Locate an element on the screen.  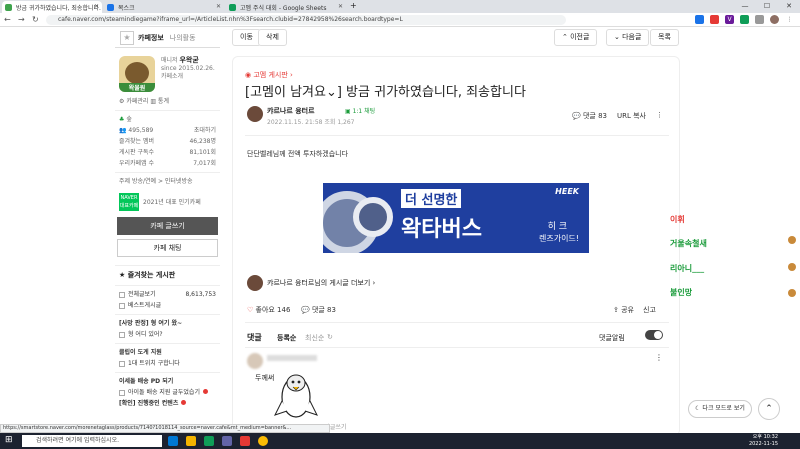
article-toolbar: 이동 삭제 ⌃ 이전글 ⌄ 다음글 목록 is located at coordinates (457, 38).